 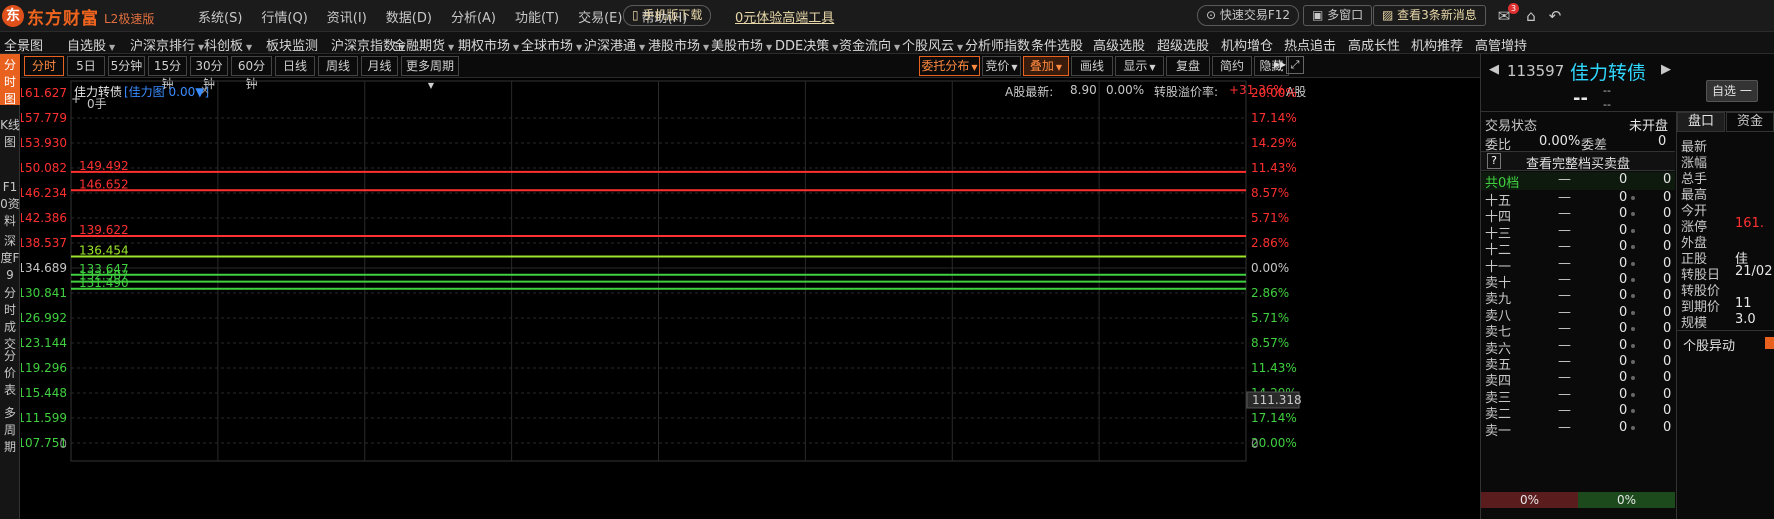 What do you see at coordinates (1139, 66) in the screenshot?
I see `toolbar-button: 显示 ▼` at bounding box center [1139, 66].